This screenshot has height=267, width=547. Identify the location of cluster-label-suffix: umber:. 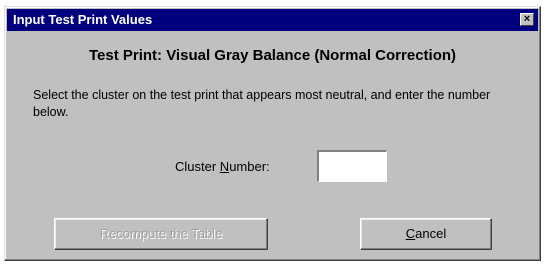
(249, 166).